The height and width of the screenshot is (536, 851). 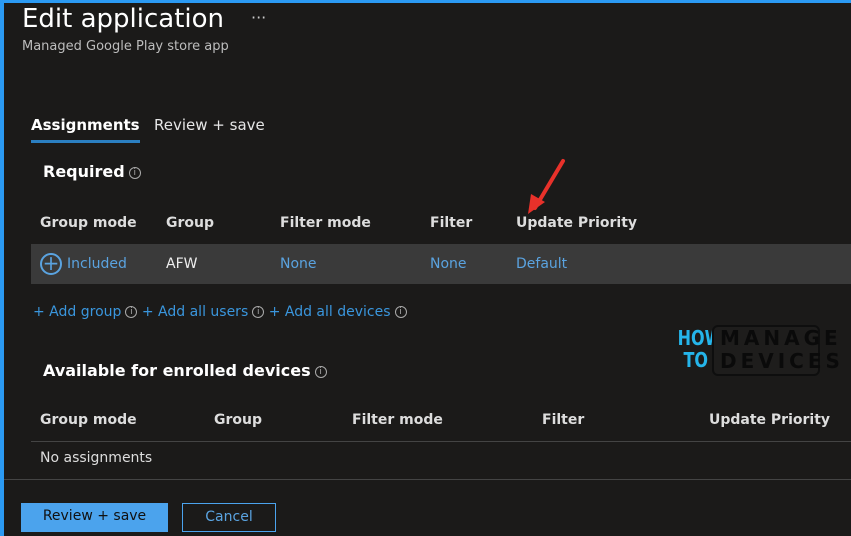 I want to click on group-mode-cell: + Included, so click(x=83, y=264).